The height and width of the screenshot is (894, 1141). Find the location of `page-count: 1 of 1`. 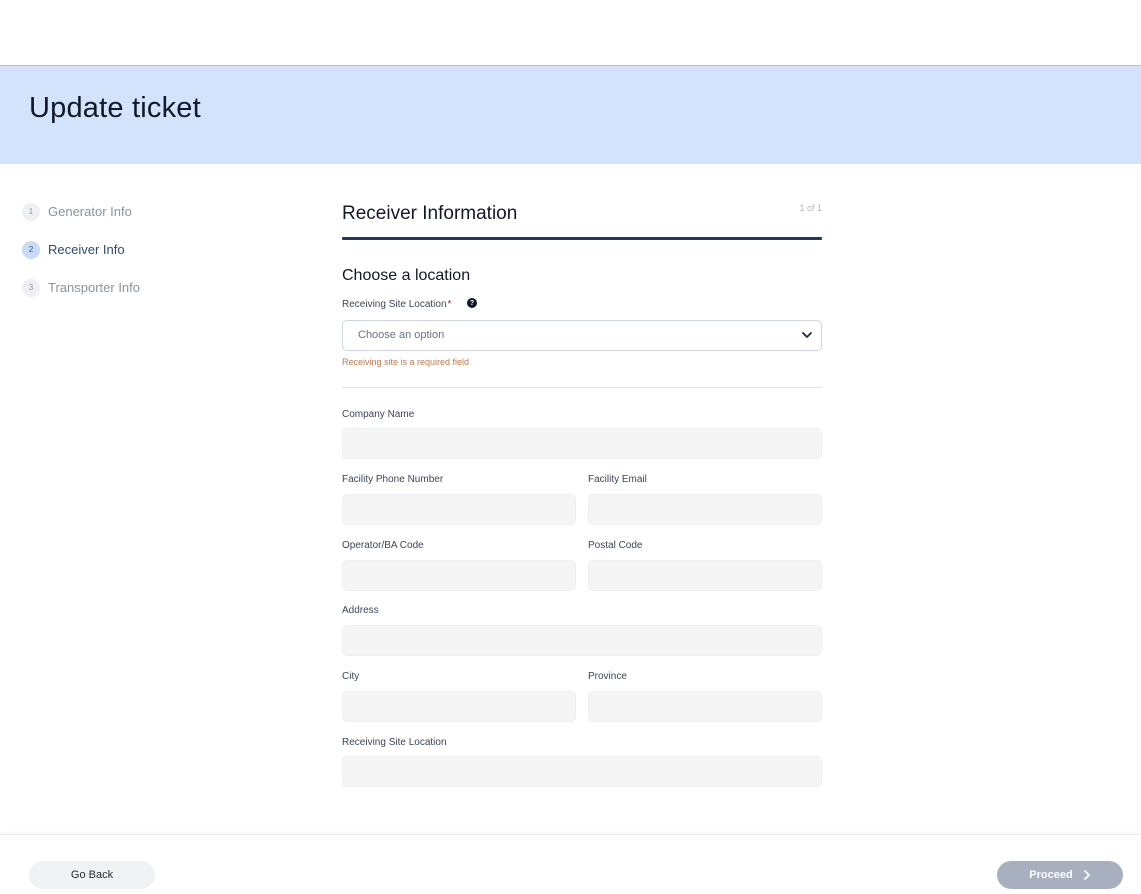

page-count: 1 of 1 is located at coordinates (810, 208).